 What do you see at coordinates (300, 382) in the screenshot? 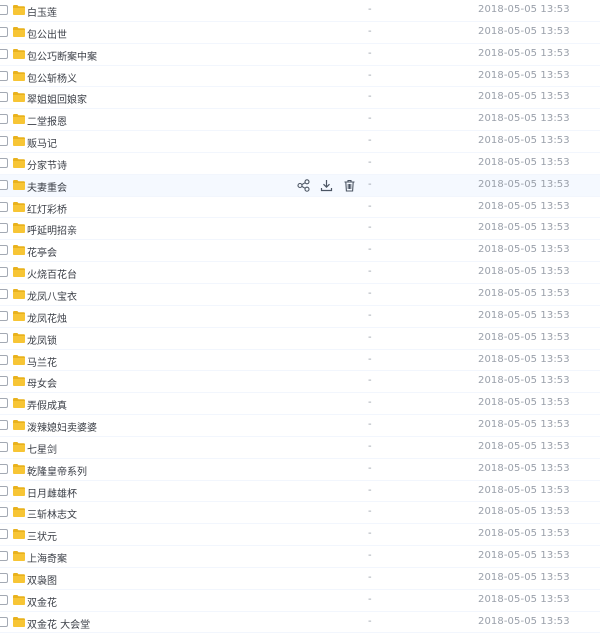
I see `file-row: 母女会 - 2018-05-05 13:53` at bounding box center [300, 382].